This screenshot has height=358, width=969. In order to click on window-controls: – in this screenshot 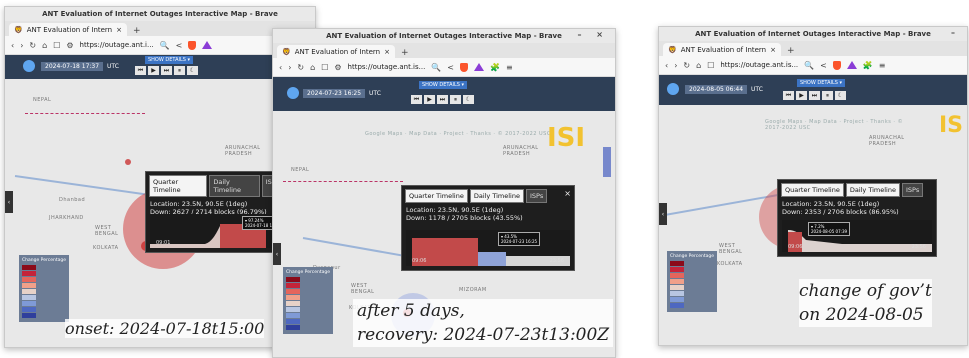, I will do `click(956, 32)`.